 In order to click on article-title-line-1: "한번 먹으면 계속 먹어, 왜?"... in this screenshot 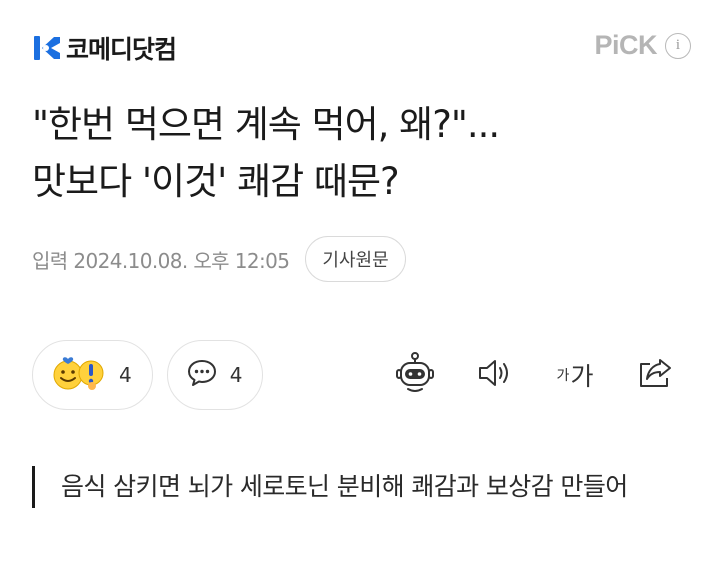, I will do `click(266, 124)`.